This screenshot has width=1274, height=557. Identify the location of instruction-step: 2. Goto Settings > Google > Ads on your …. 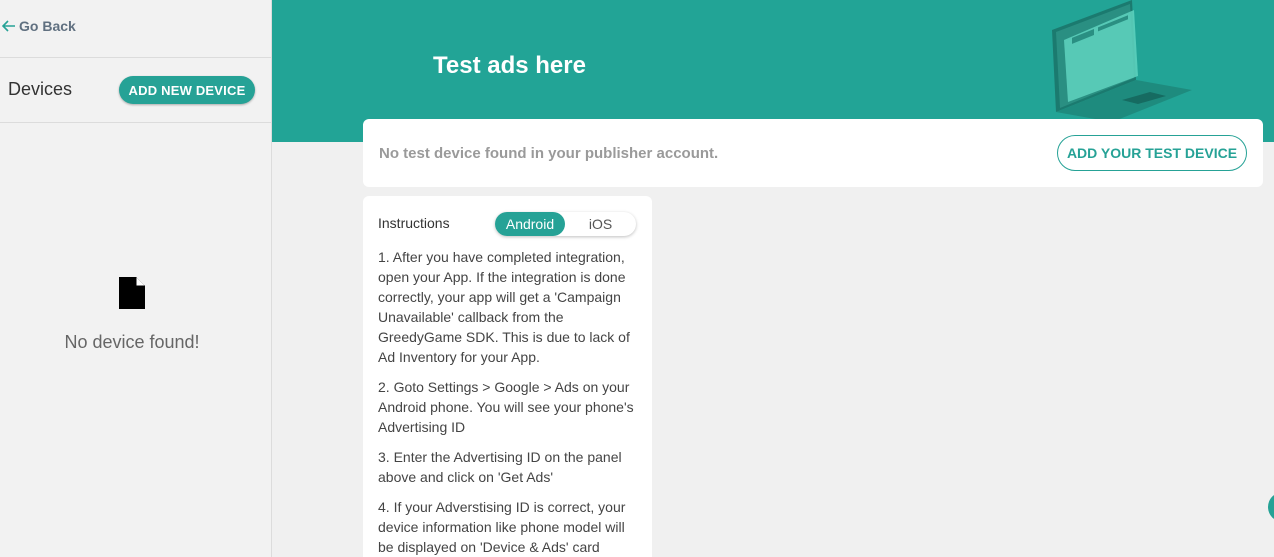
(506, 407).